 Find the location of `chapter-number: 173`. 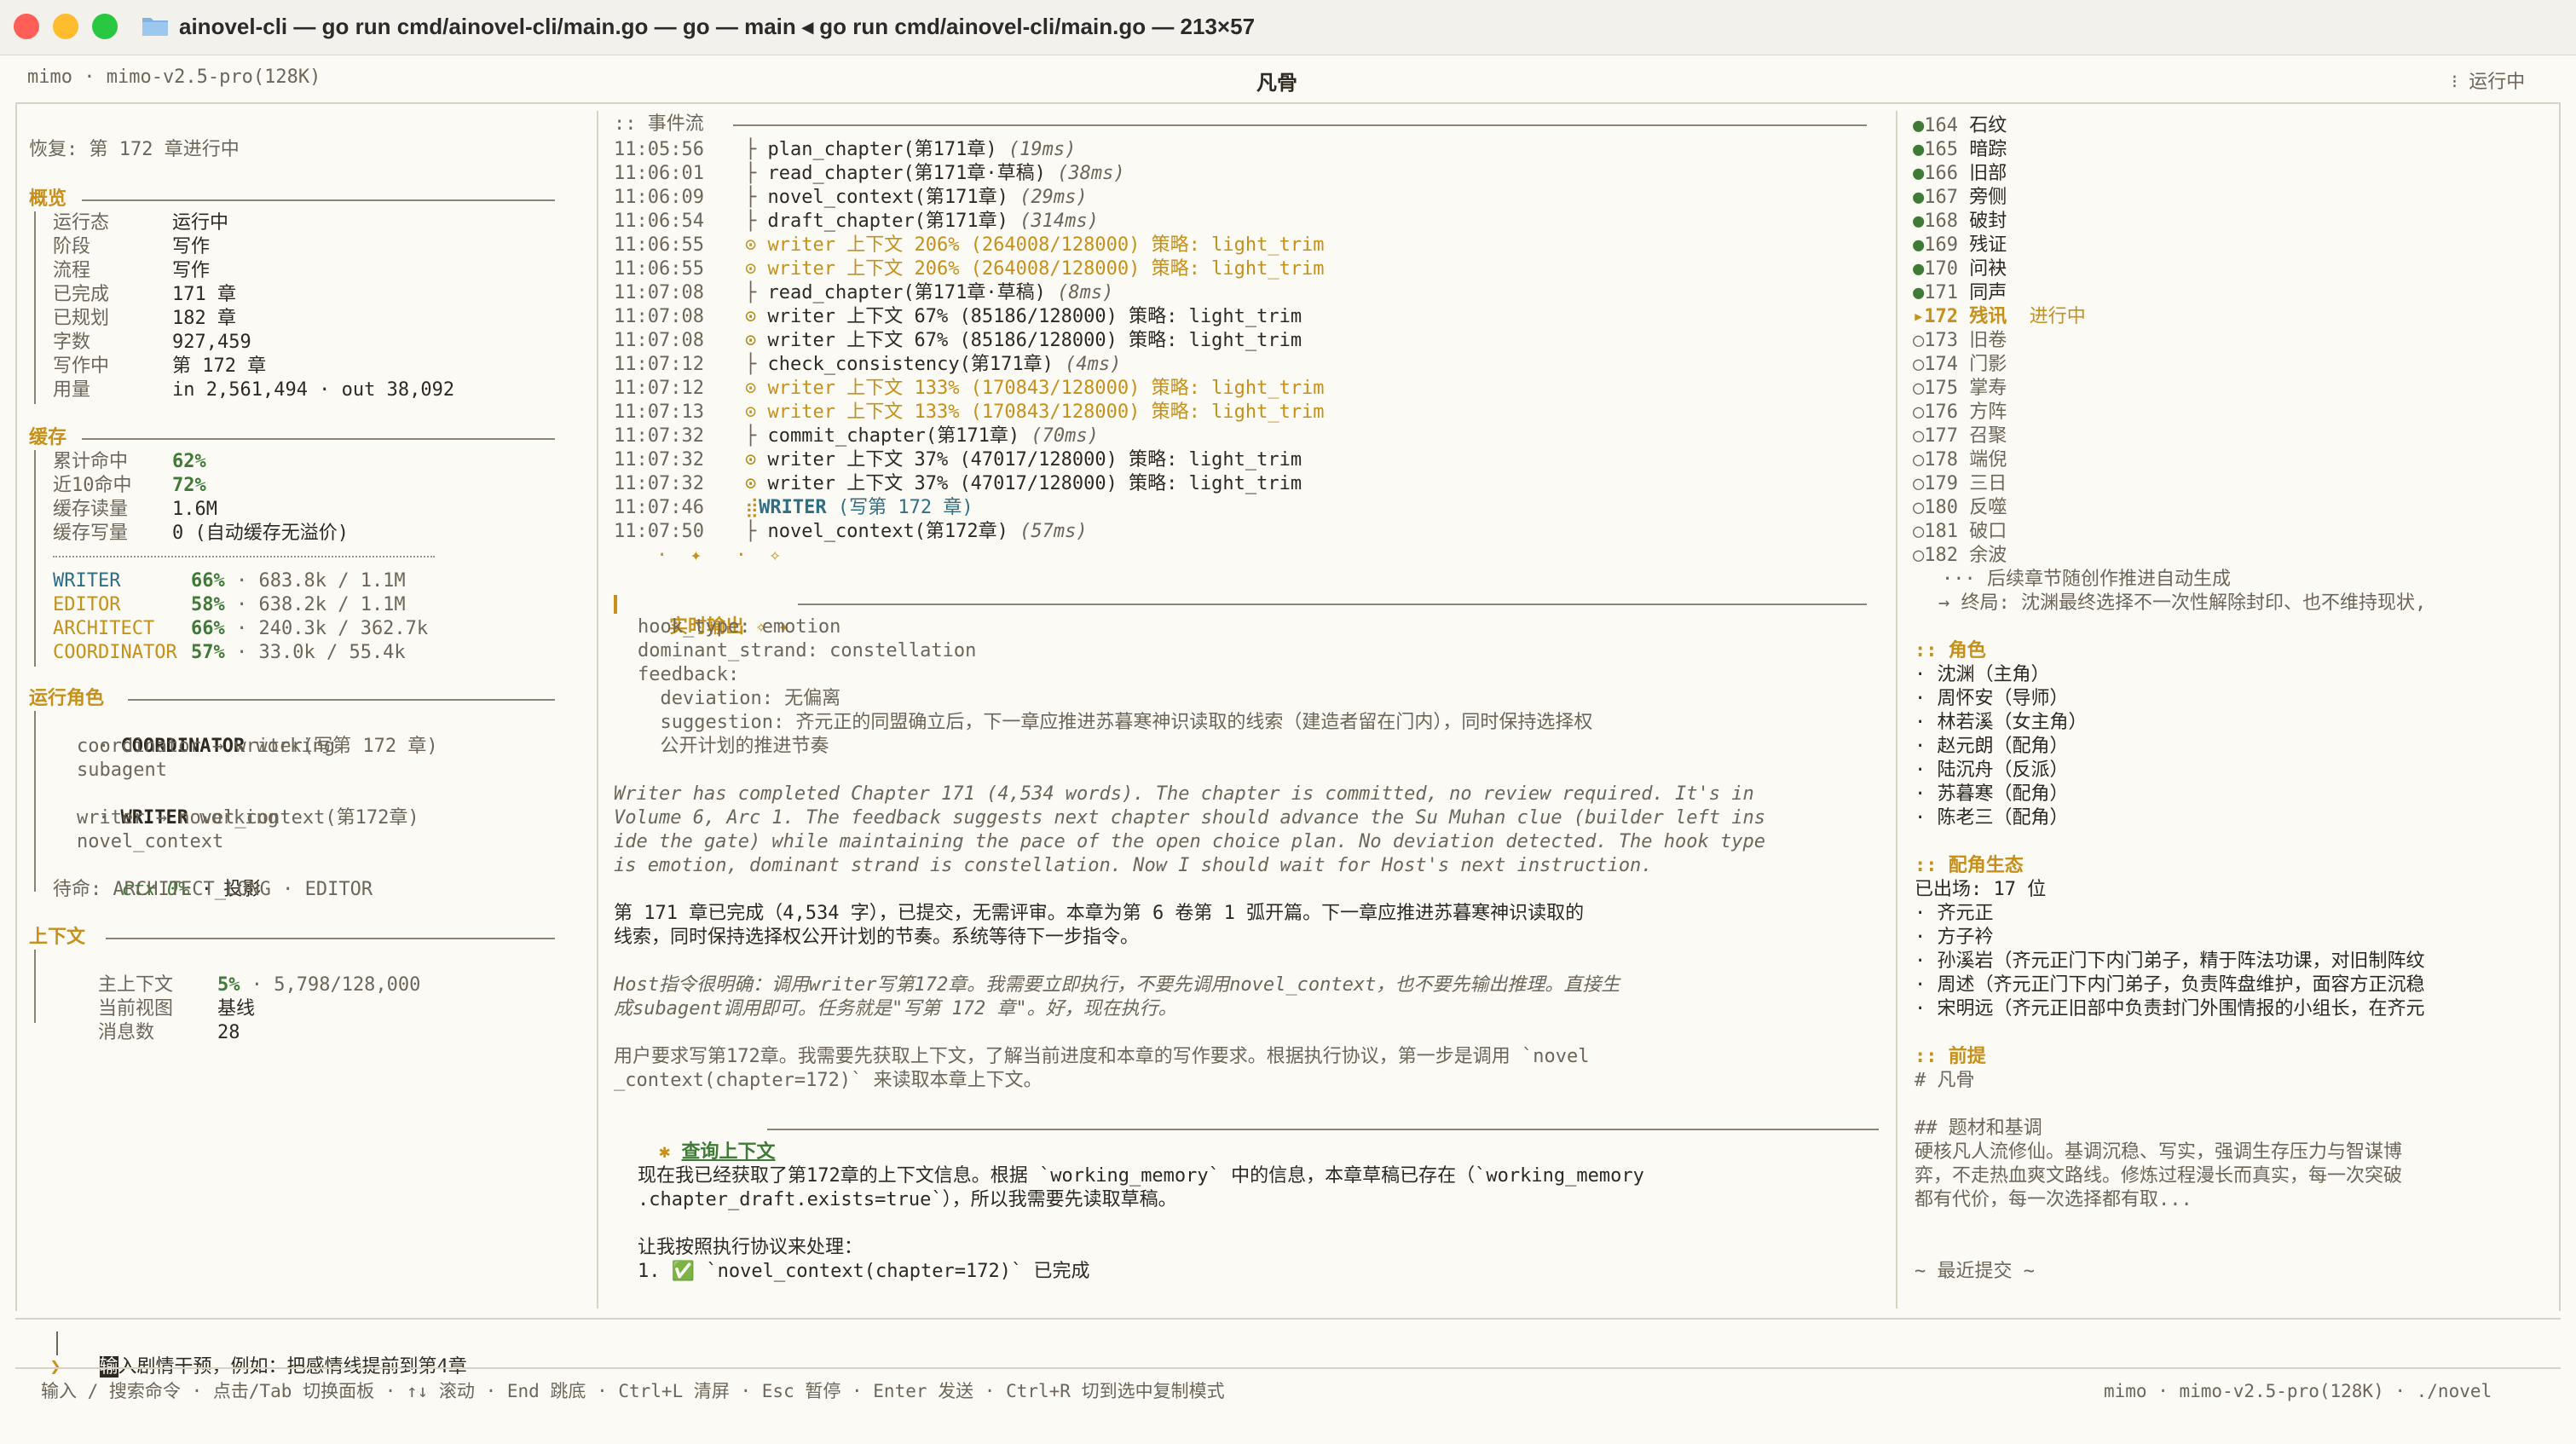

chapter-number: 173 is located at coordinates (1941, 341).